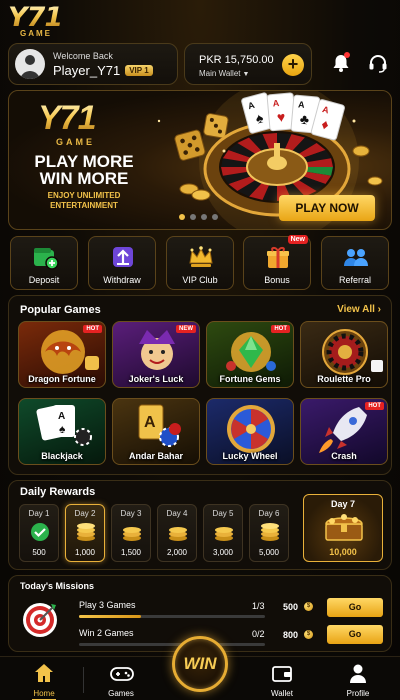  I want to click on game-title: Fortune Gems, so click(250, 379).